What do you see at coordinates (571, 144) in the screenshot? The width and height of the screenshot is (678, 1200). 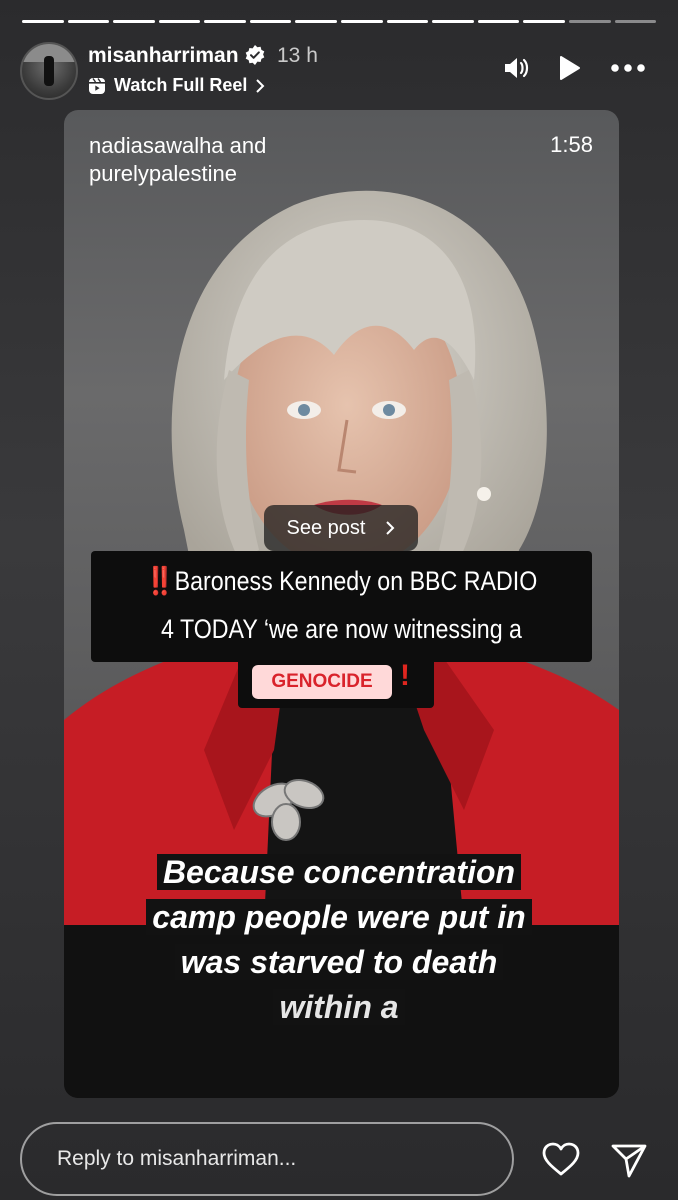 I see `reel-duration: 1:58` at bounding box center [571, 144].